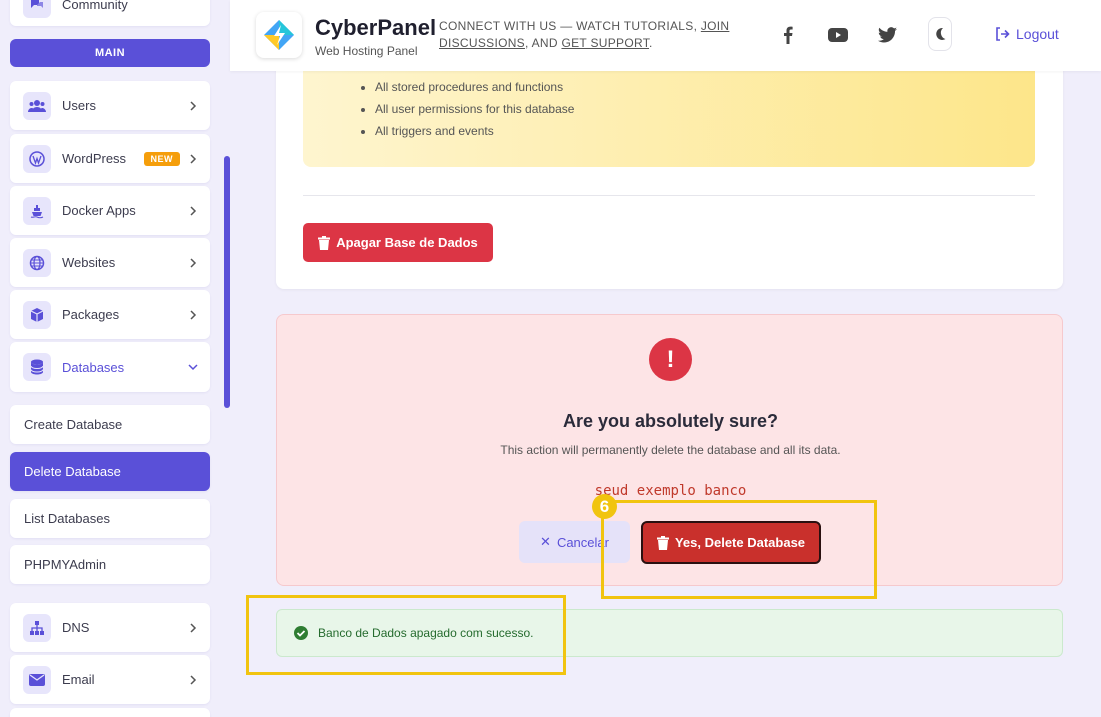  I want to click on connect-suffix: ., so click(651, 43).